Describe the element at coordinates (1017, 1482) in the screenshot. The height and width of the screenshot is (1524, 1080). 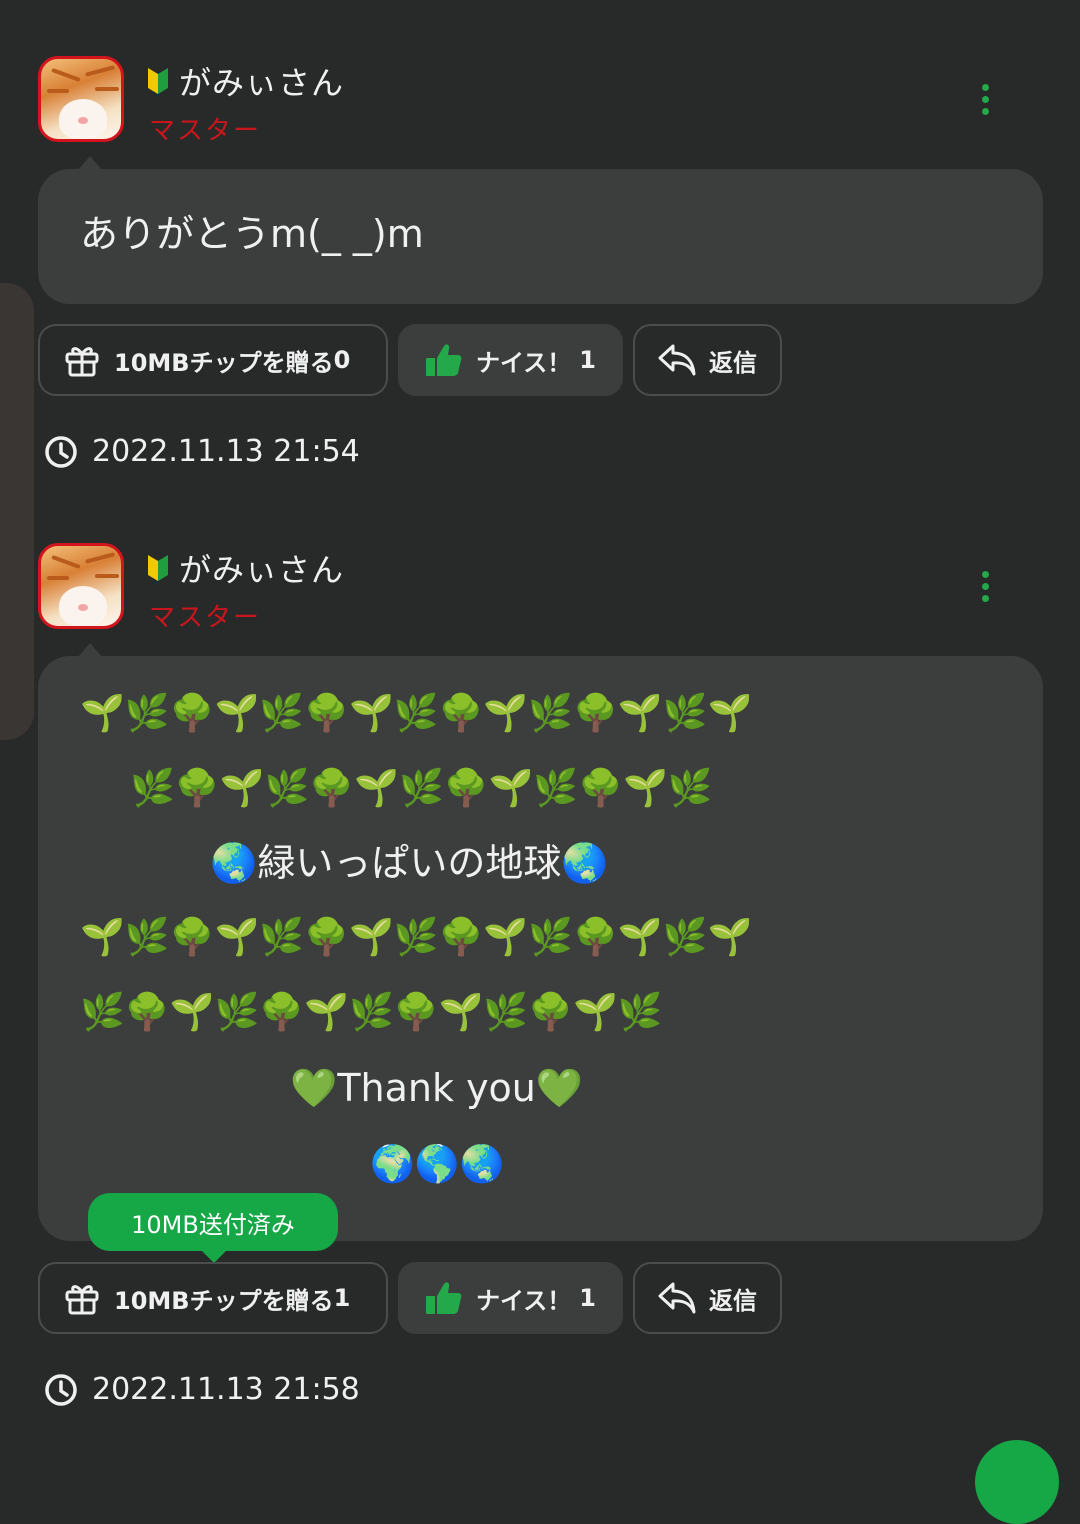
I see `floating-action-button` at that location.